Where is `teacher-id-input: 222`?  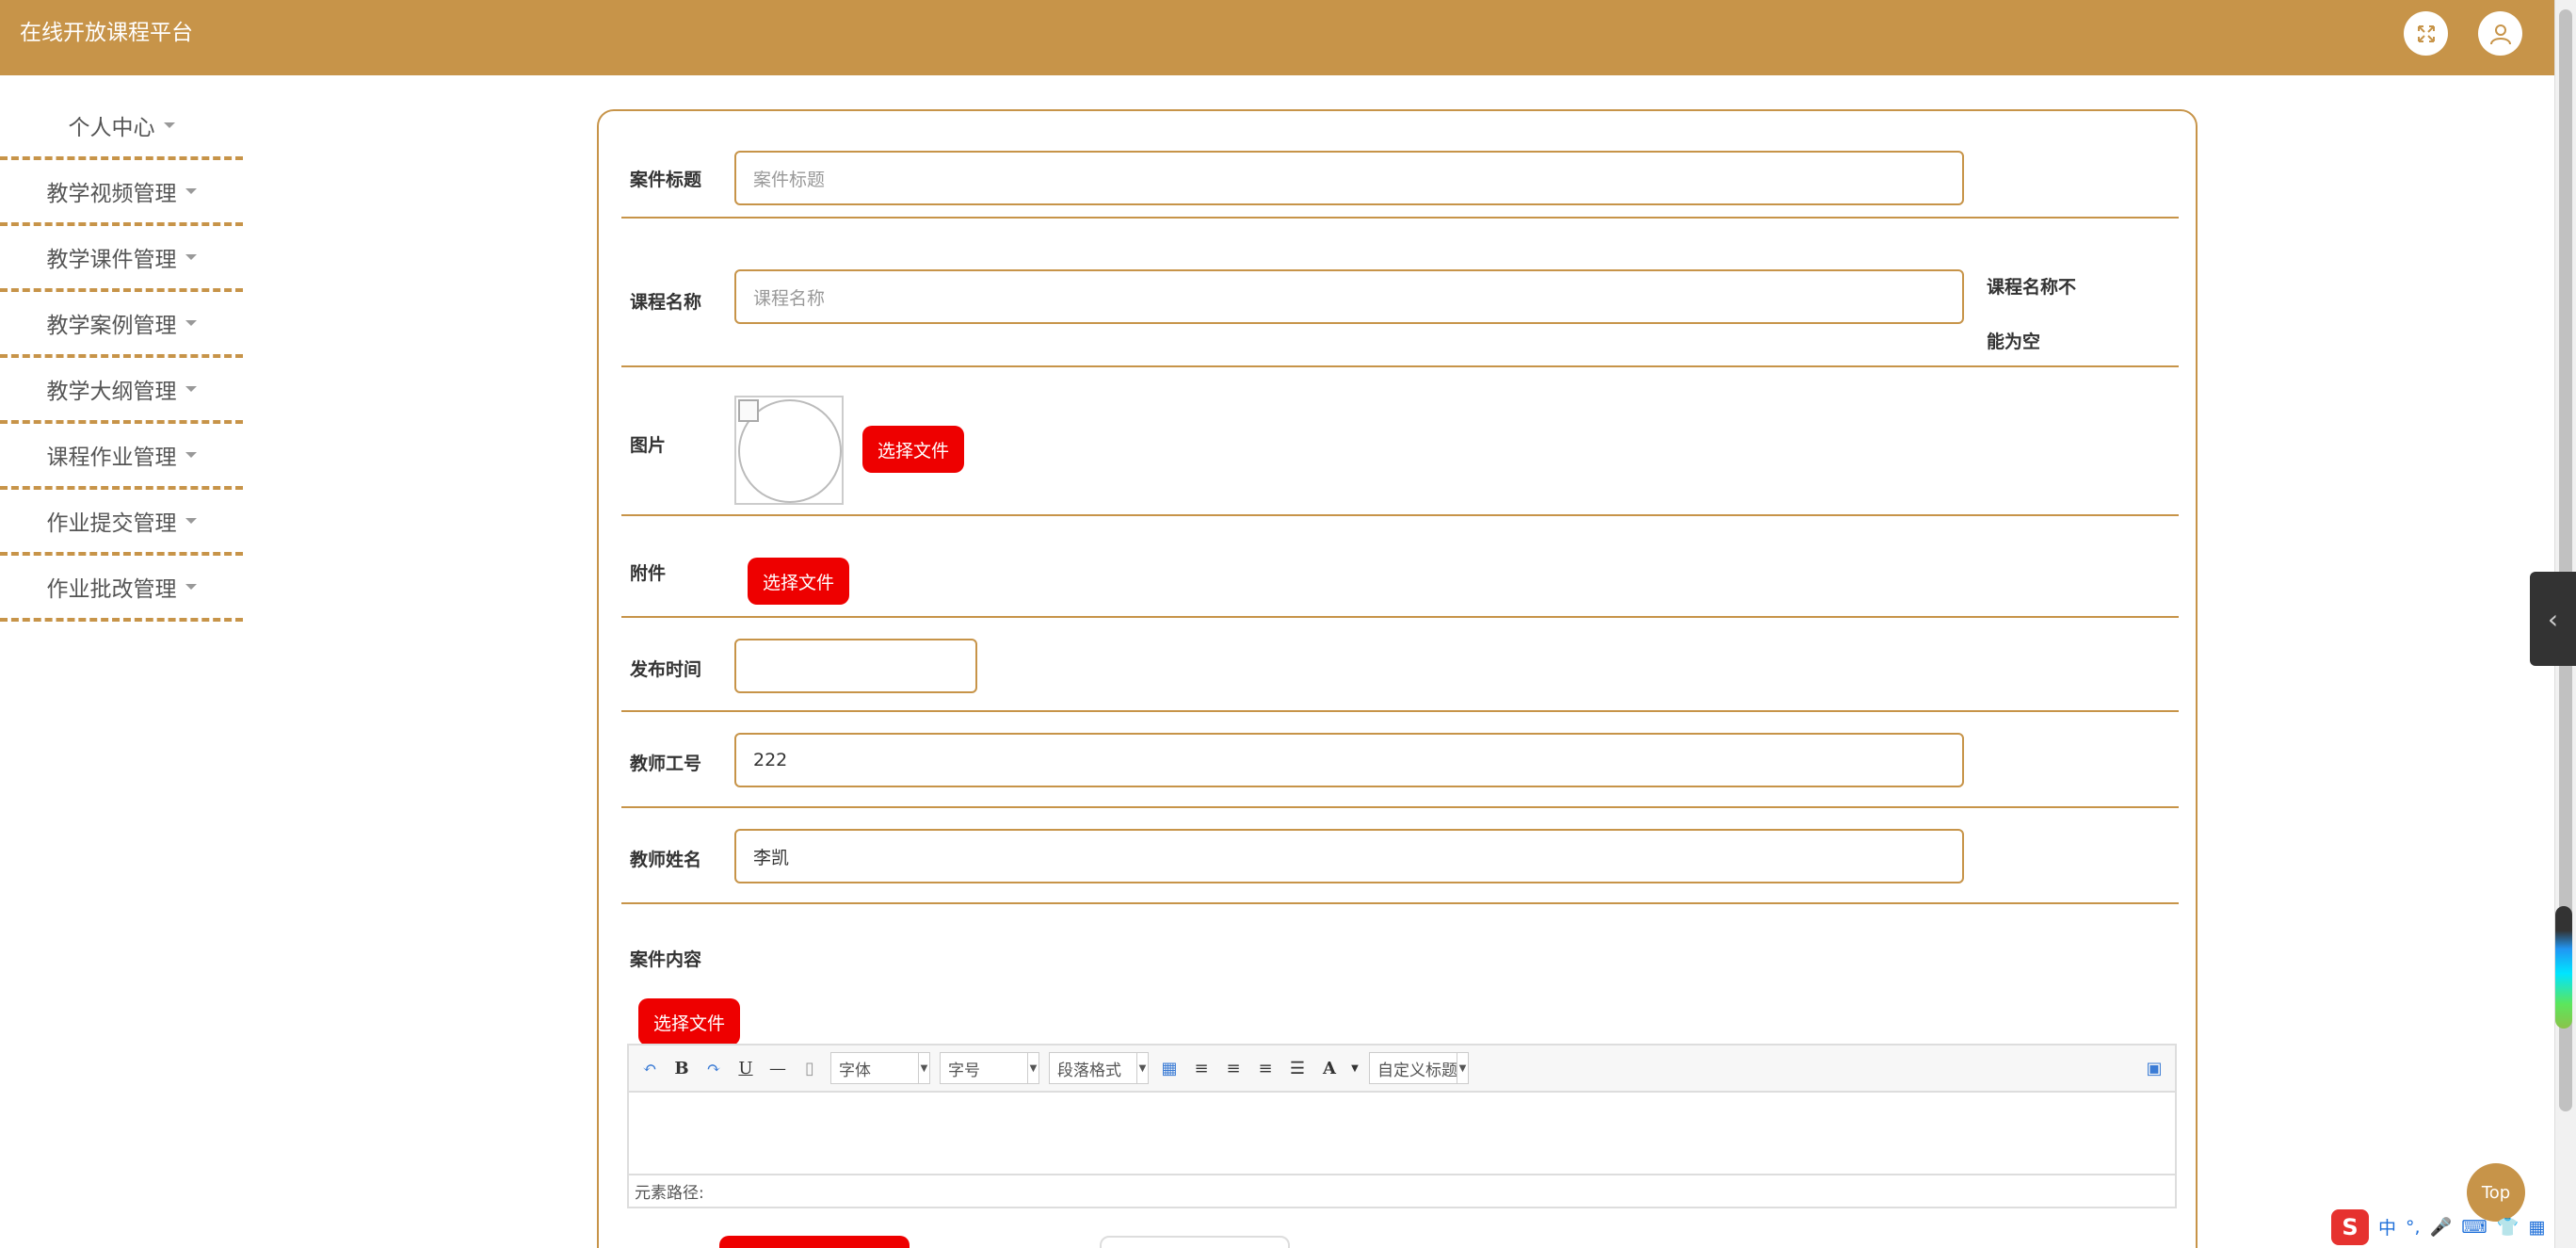 teacher-id-input: 222 is located at coordinates (1349, 760).